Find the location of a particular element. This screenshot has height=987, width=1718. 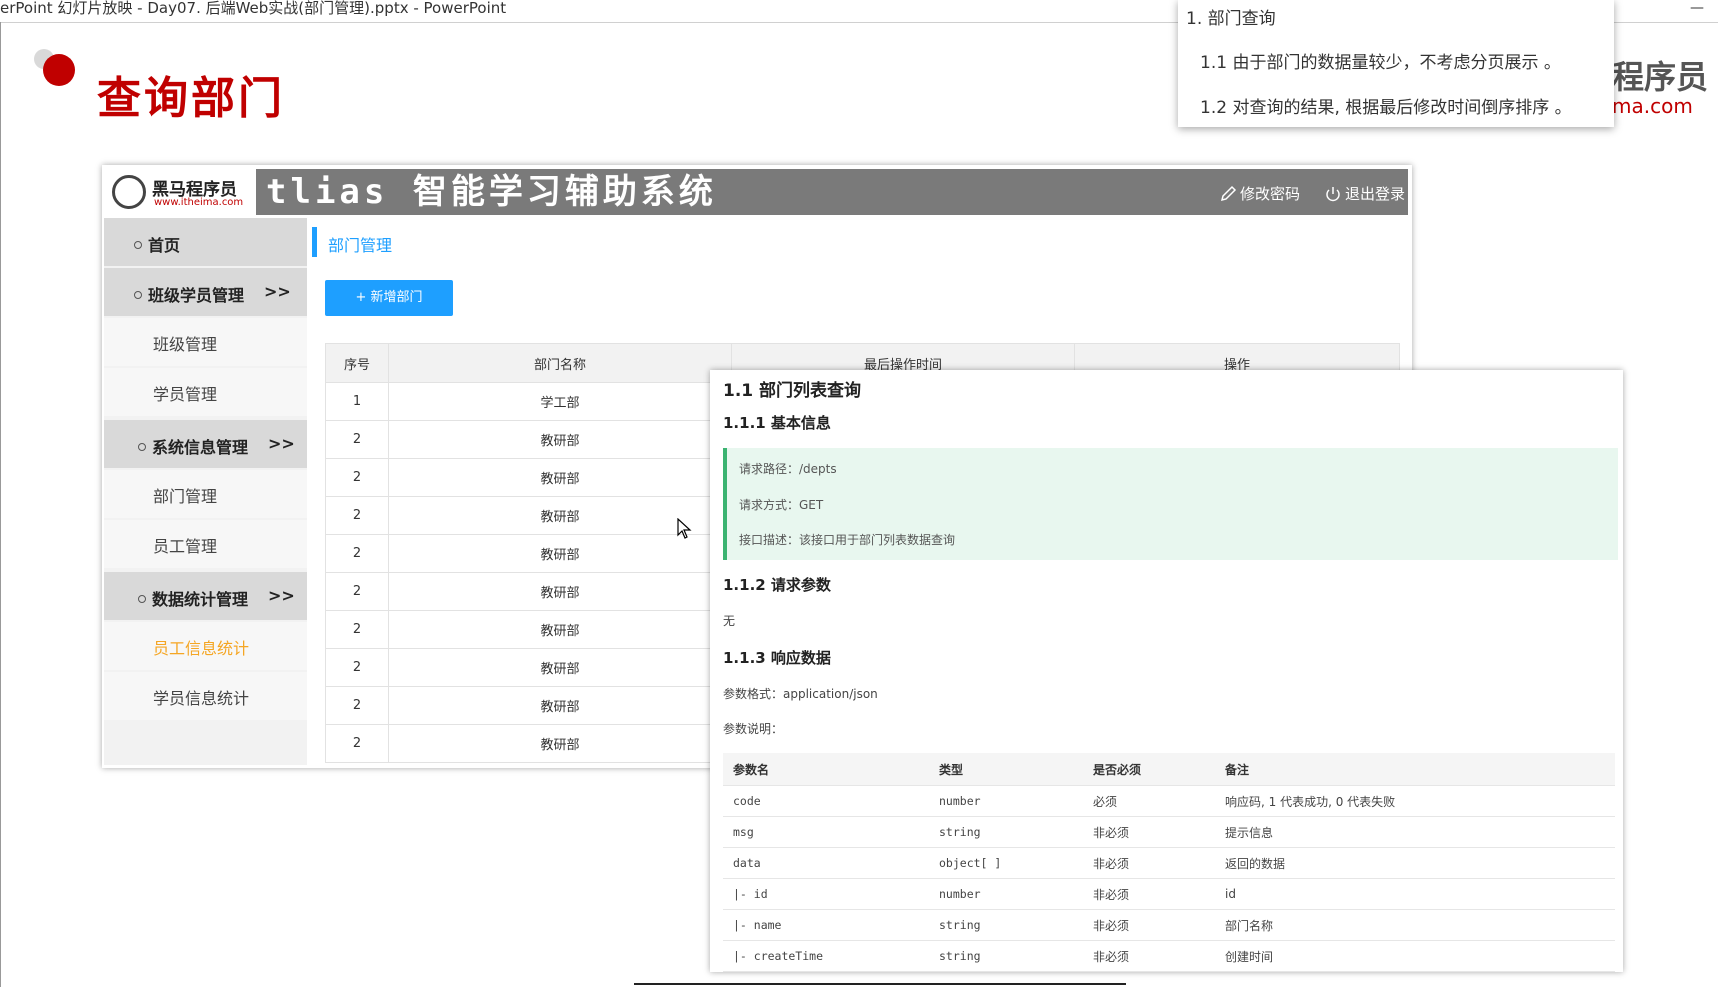

title-bullet-red-dot is located at coordinates (59, 70).